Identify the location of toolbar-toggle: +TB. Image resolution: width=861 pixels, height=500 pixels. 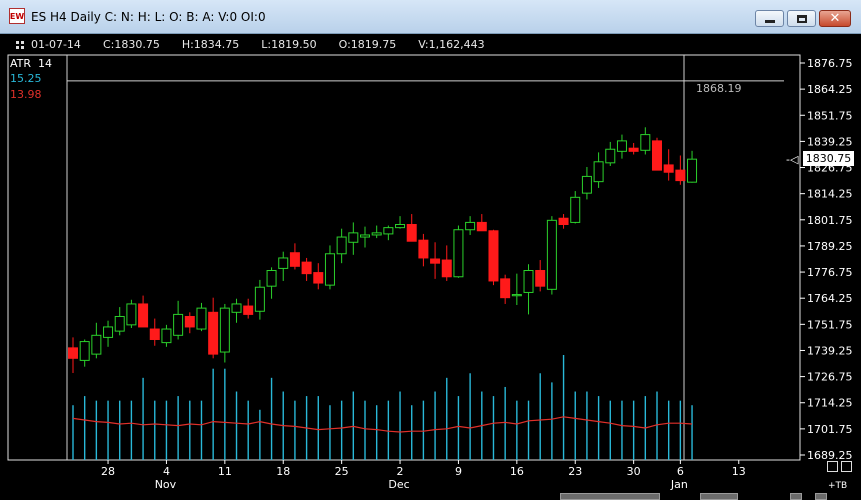
(837, 486).